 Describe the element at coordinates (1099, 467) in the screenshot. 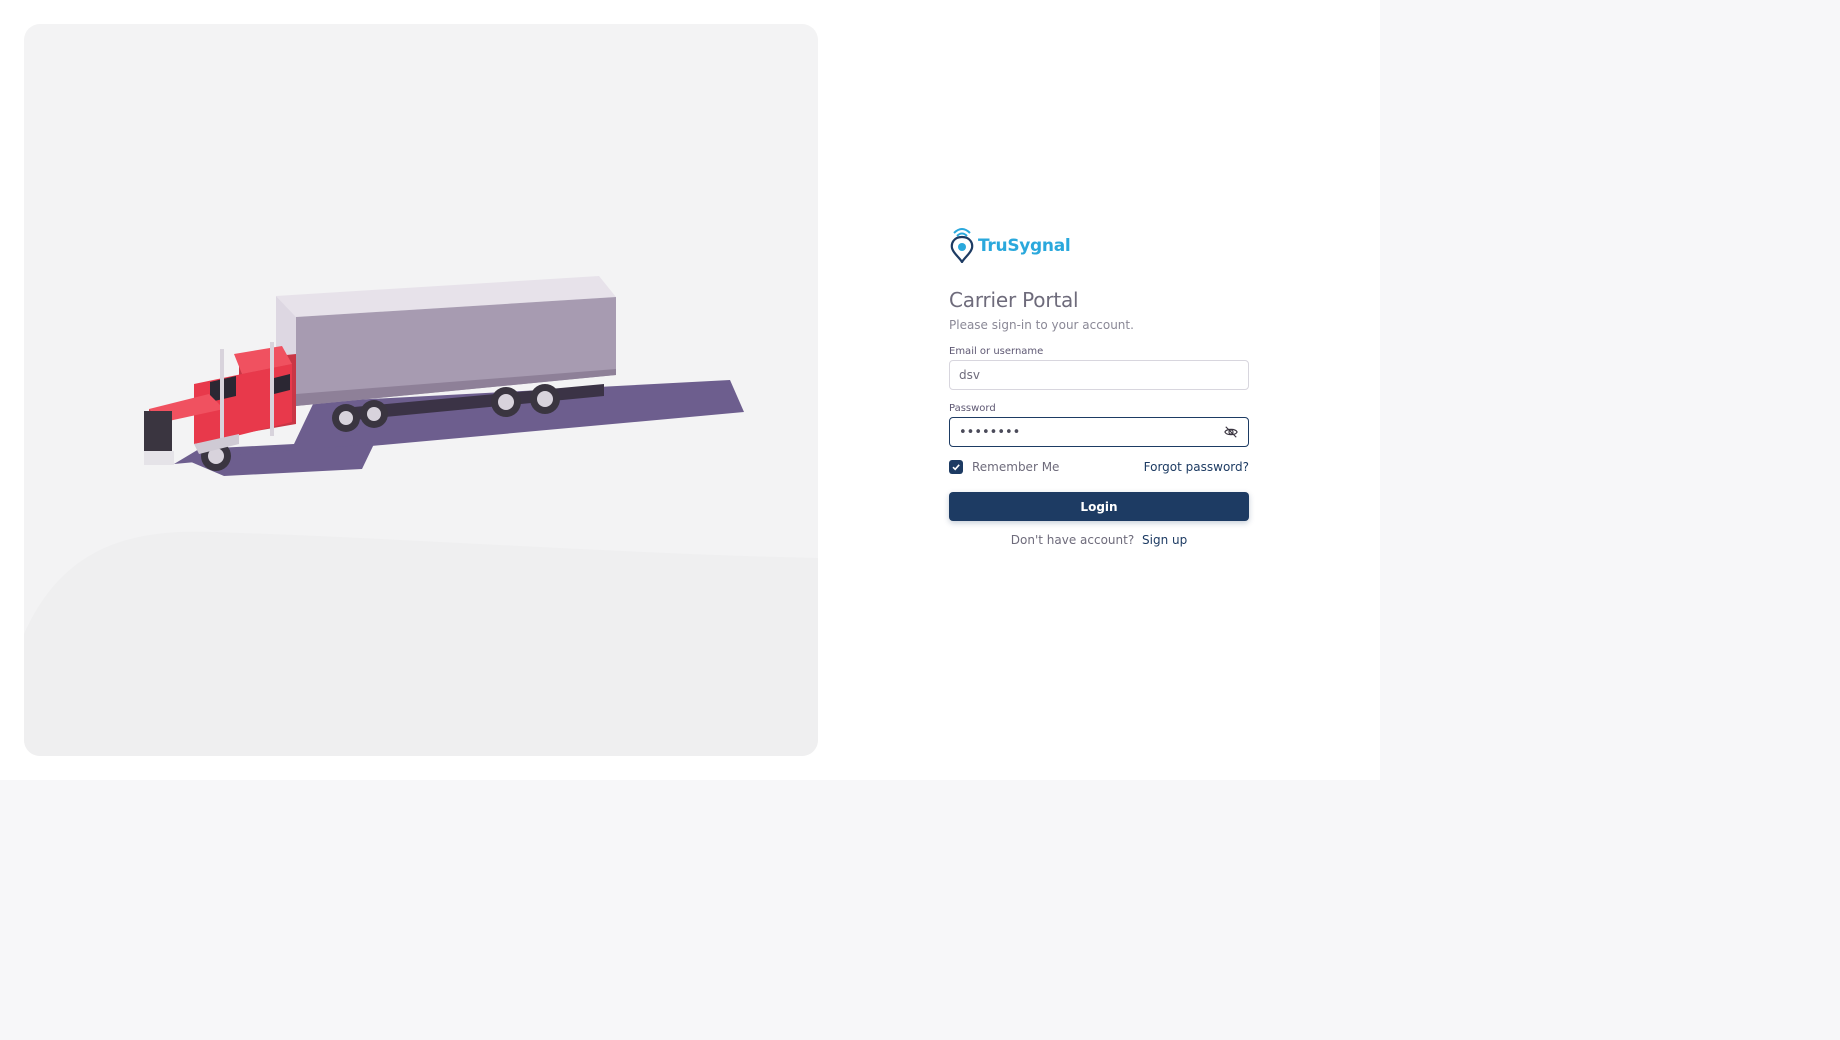

I see `options-row: Remember Me Forgot password?` at that location.